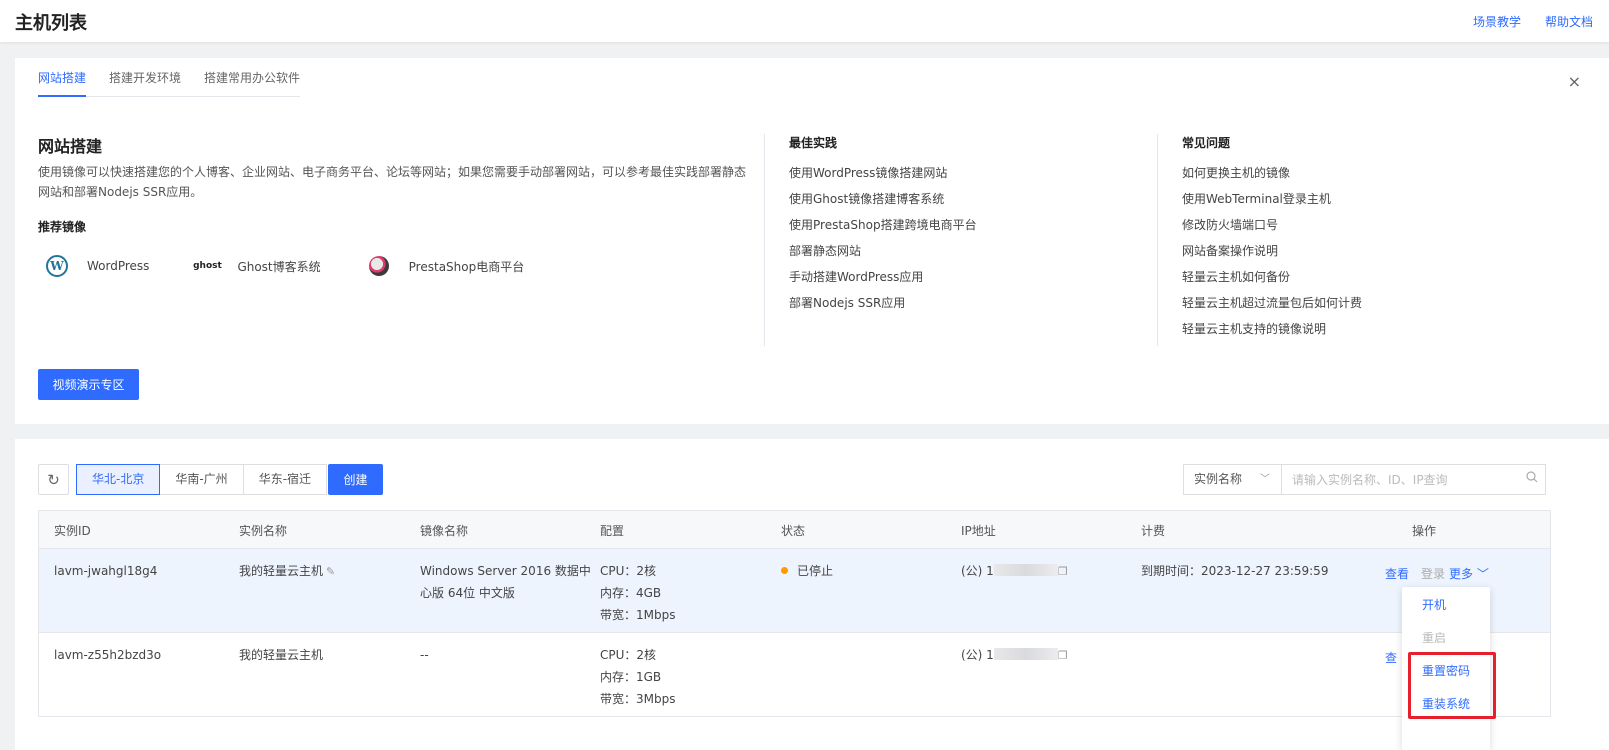 The height and width of the screenshot is (750, 1609). I want to click on column-header: 镜像名称, so click(444, 531).